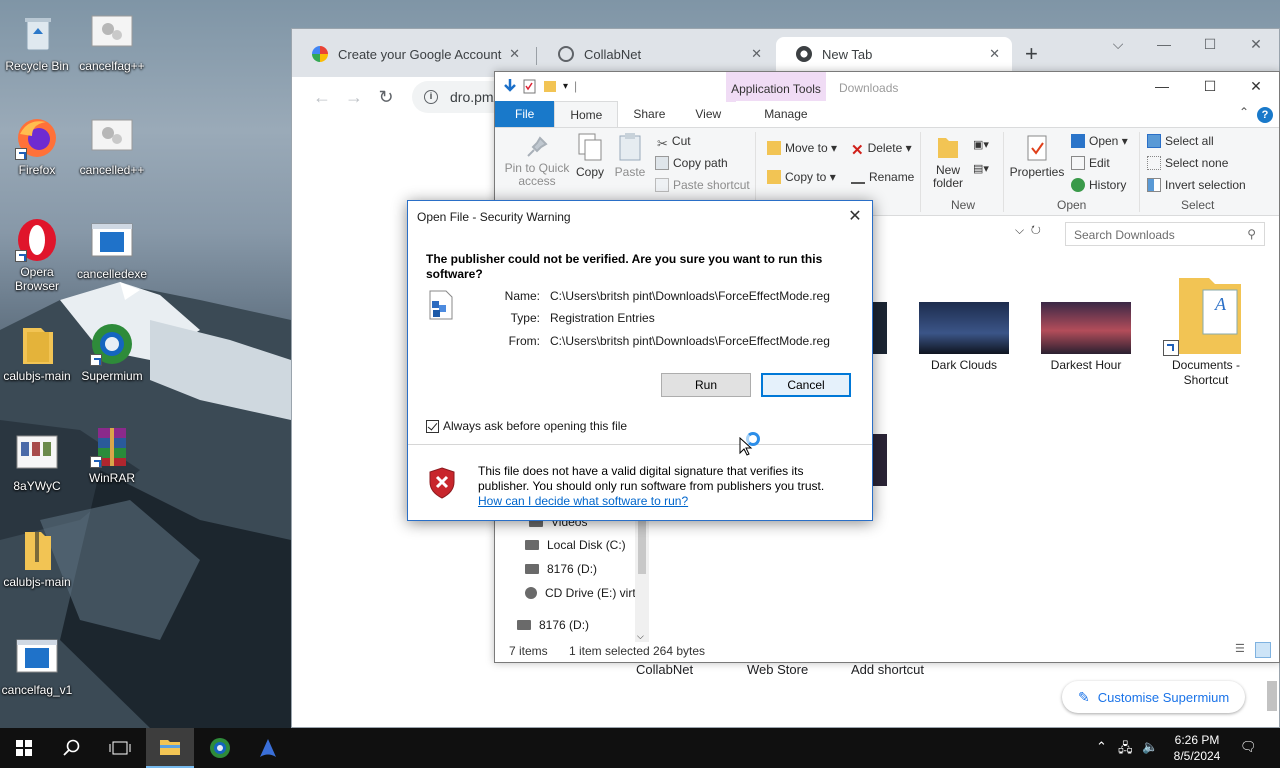 This screenshot has width=1280, height=768. What do you see at coordinates (38, 666) in the screenshot?
I see `desktop-icon-cancelfag-v1: cancelfag_v1` at bounding box center [38, 666].